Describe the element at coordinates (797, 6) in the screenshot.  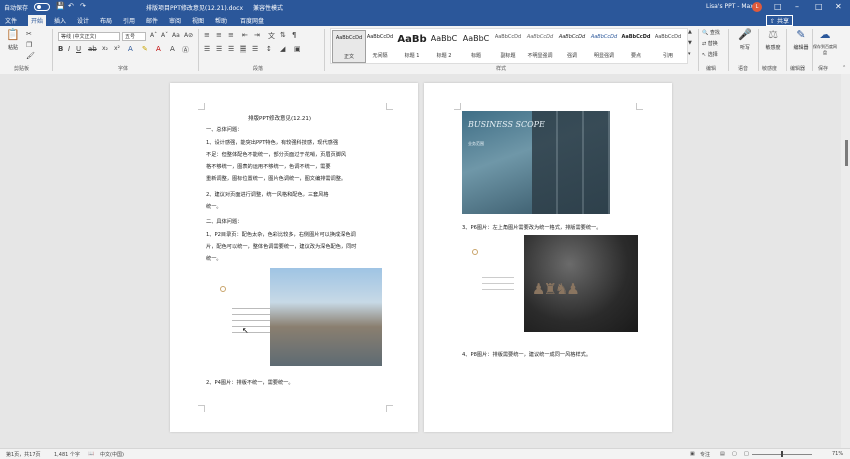
I see `minimize-icon: –` at that location.